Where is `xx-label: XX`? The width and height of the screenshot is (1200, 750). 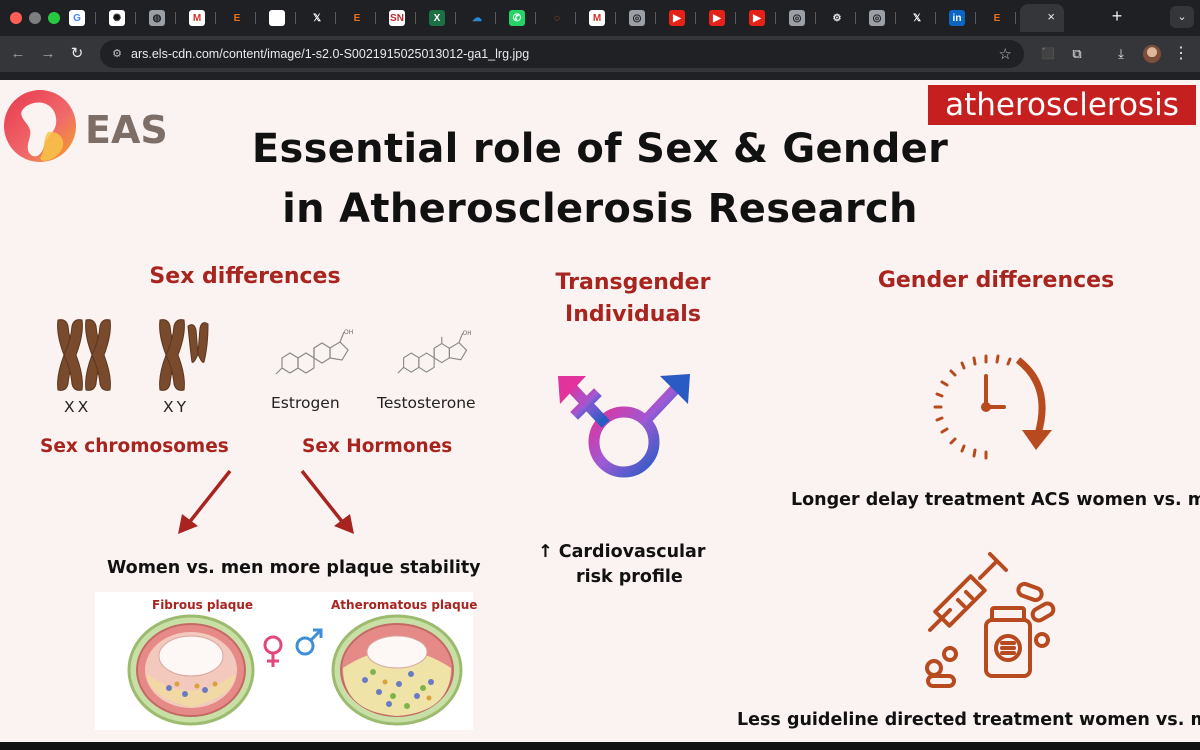
xx-label: XX is located at coordinates (78, 407).